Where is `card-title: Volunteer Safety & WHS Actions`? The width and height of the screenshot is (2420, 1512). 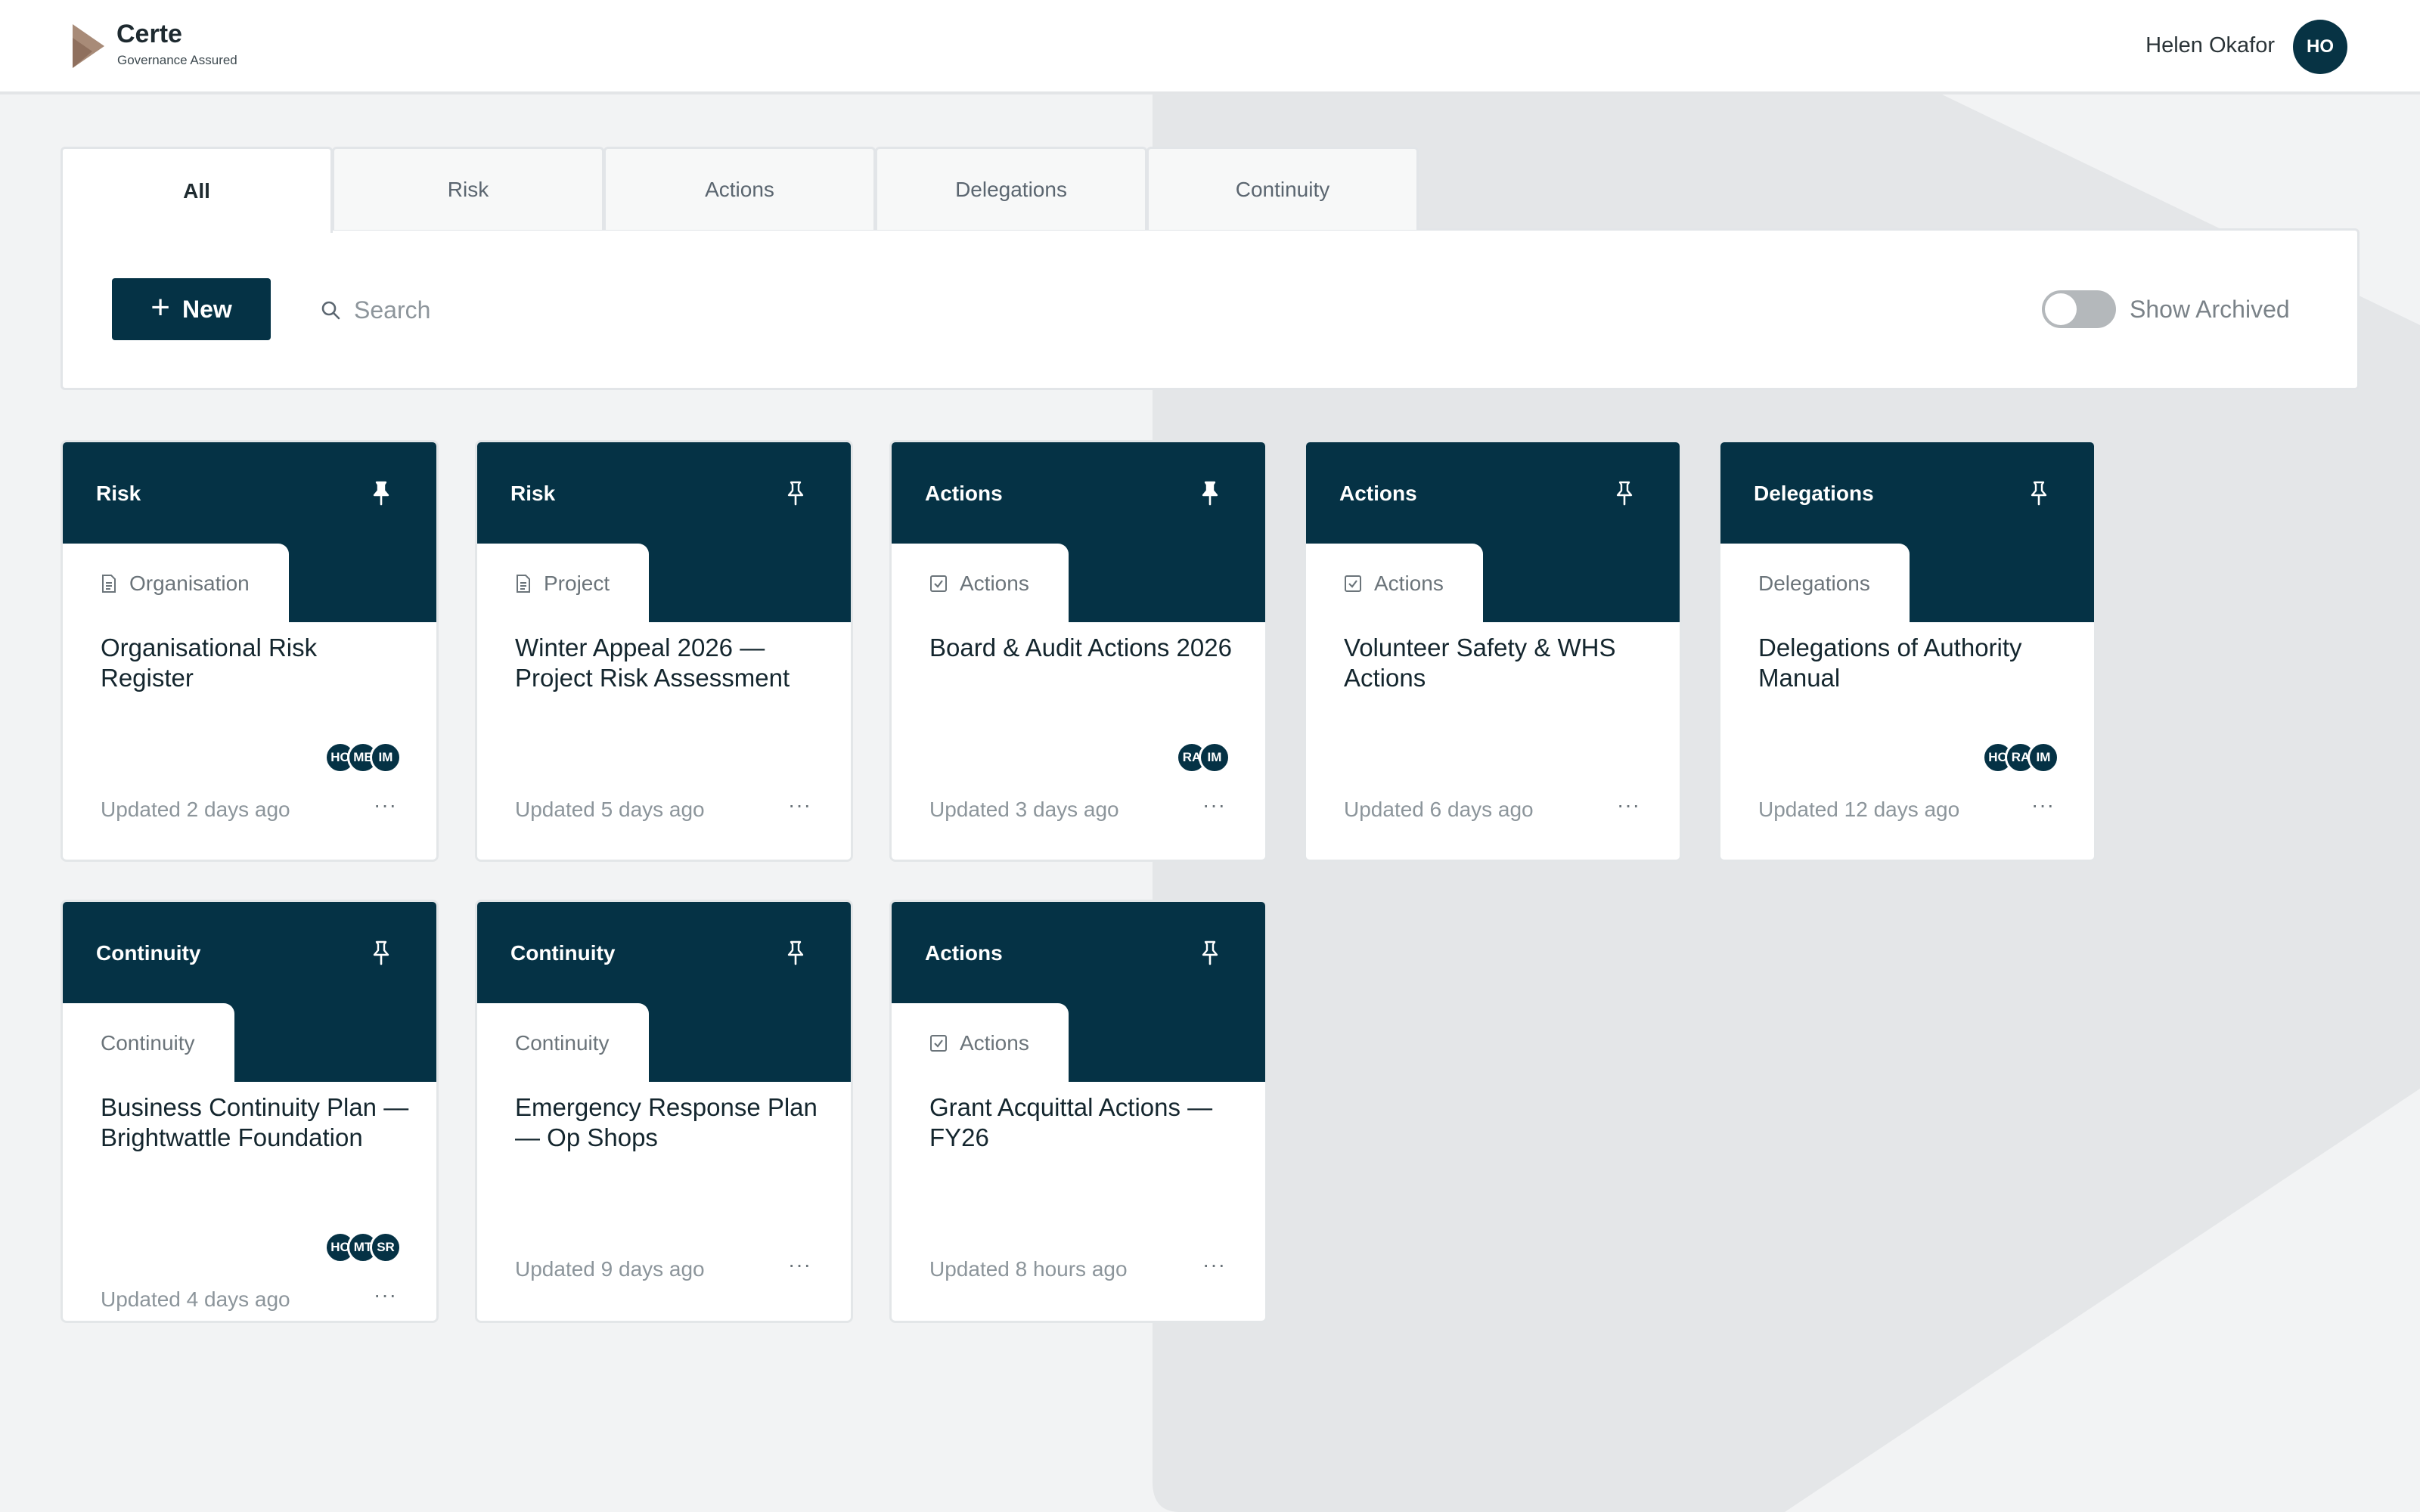 card-title: Volunteer Safety & WHS Actions is located at coordinates (1499, 663).